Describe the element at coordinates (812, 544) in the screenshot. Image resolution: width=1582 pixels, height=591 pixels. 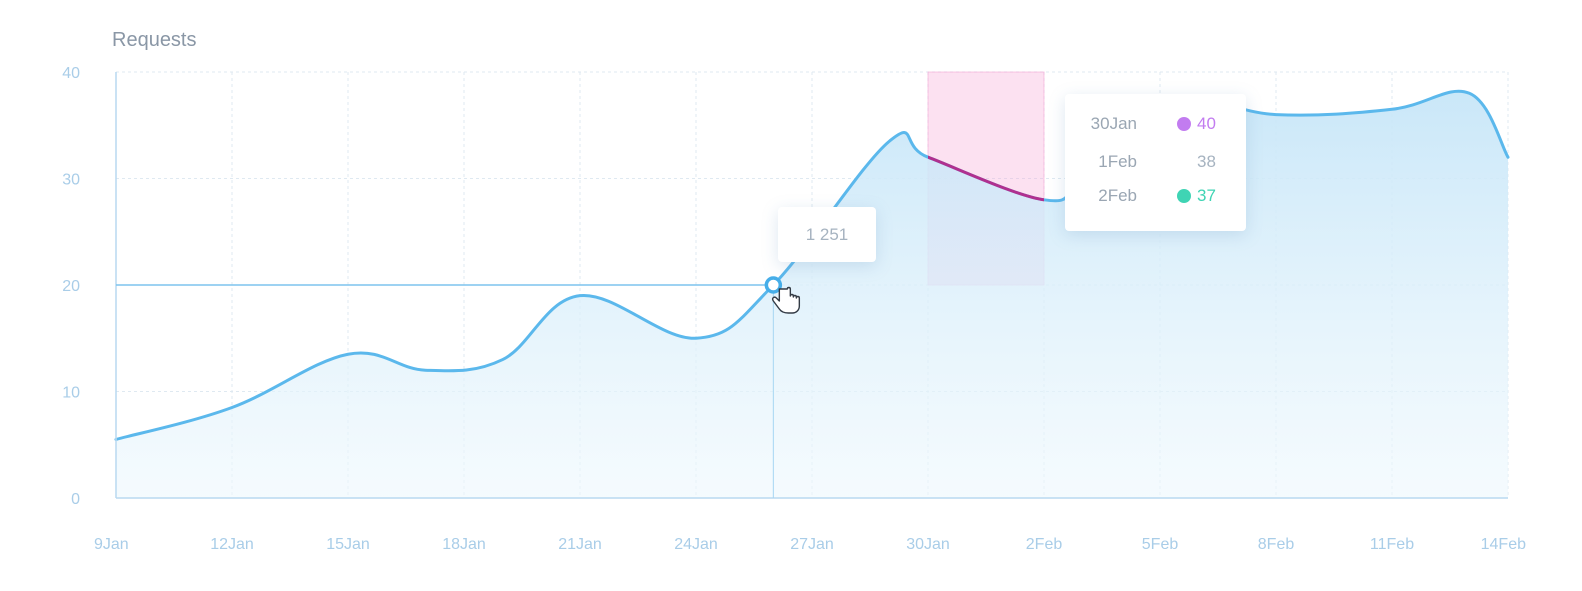
I see `x-tick-label: 27Jan` at that location.